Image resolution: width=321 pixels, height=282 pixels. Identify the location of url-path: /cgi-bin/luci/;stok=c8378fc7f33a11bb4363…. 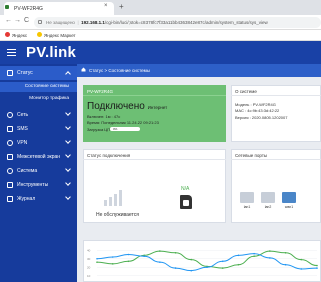
(186, 22).